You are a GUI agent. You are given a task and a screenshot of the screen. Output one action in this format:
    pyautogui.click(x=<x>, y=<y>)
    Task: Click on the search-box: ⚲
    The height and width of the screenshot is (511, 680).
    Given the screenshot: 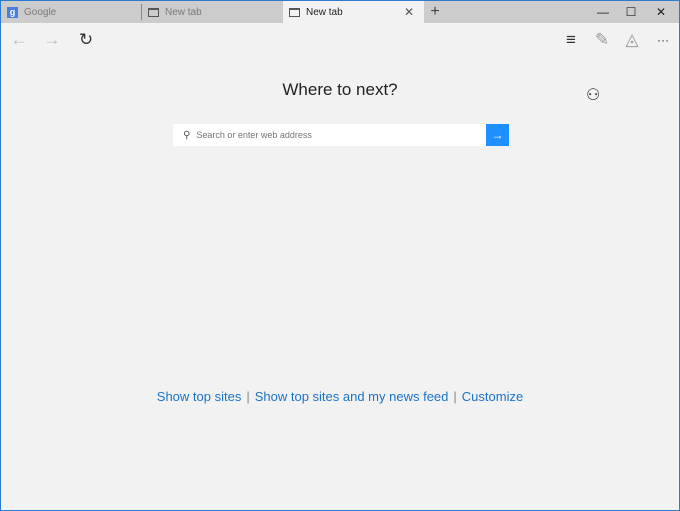 What is the action you would take?
    pyautogui.click(x=329, y=135)
    